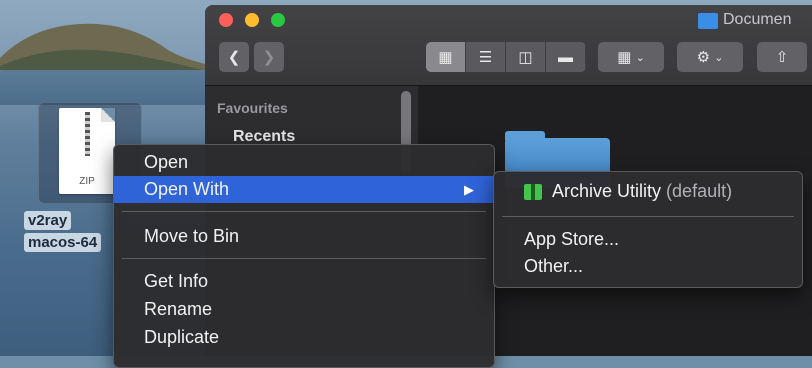 The width and height of the screenshot is (812, 368). What do you see at coordinates (304, 189) in the screenshot?
I see `menu-item-open-with: Open With ▶` at bounding box center [304, 189].